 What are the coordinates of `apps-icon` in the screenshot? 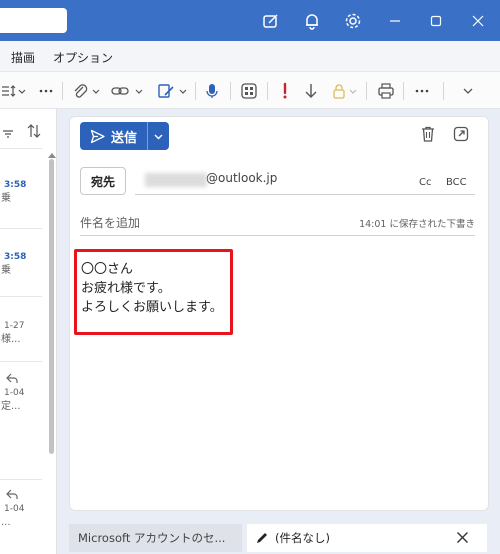 It's located at (249, 91).